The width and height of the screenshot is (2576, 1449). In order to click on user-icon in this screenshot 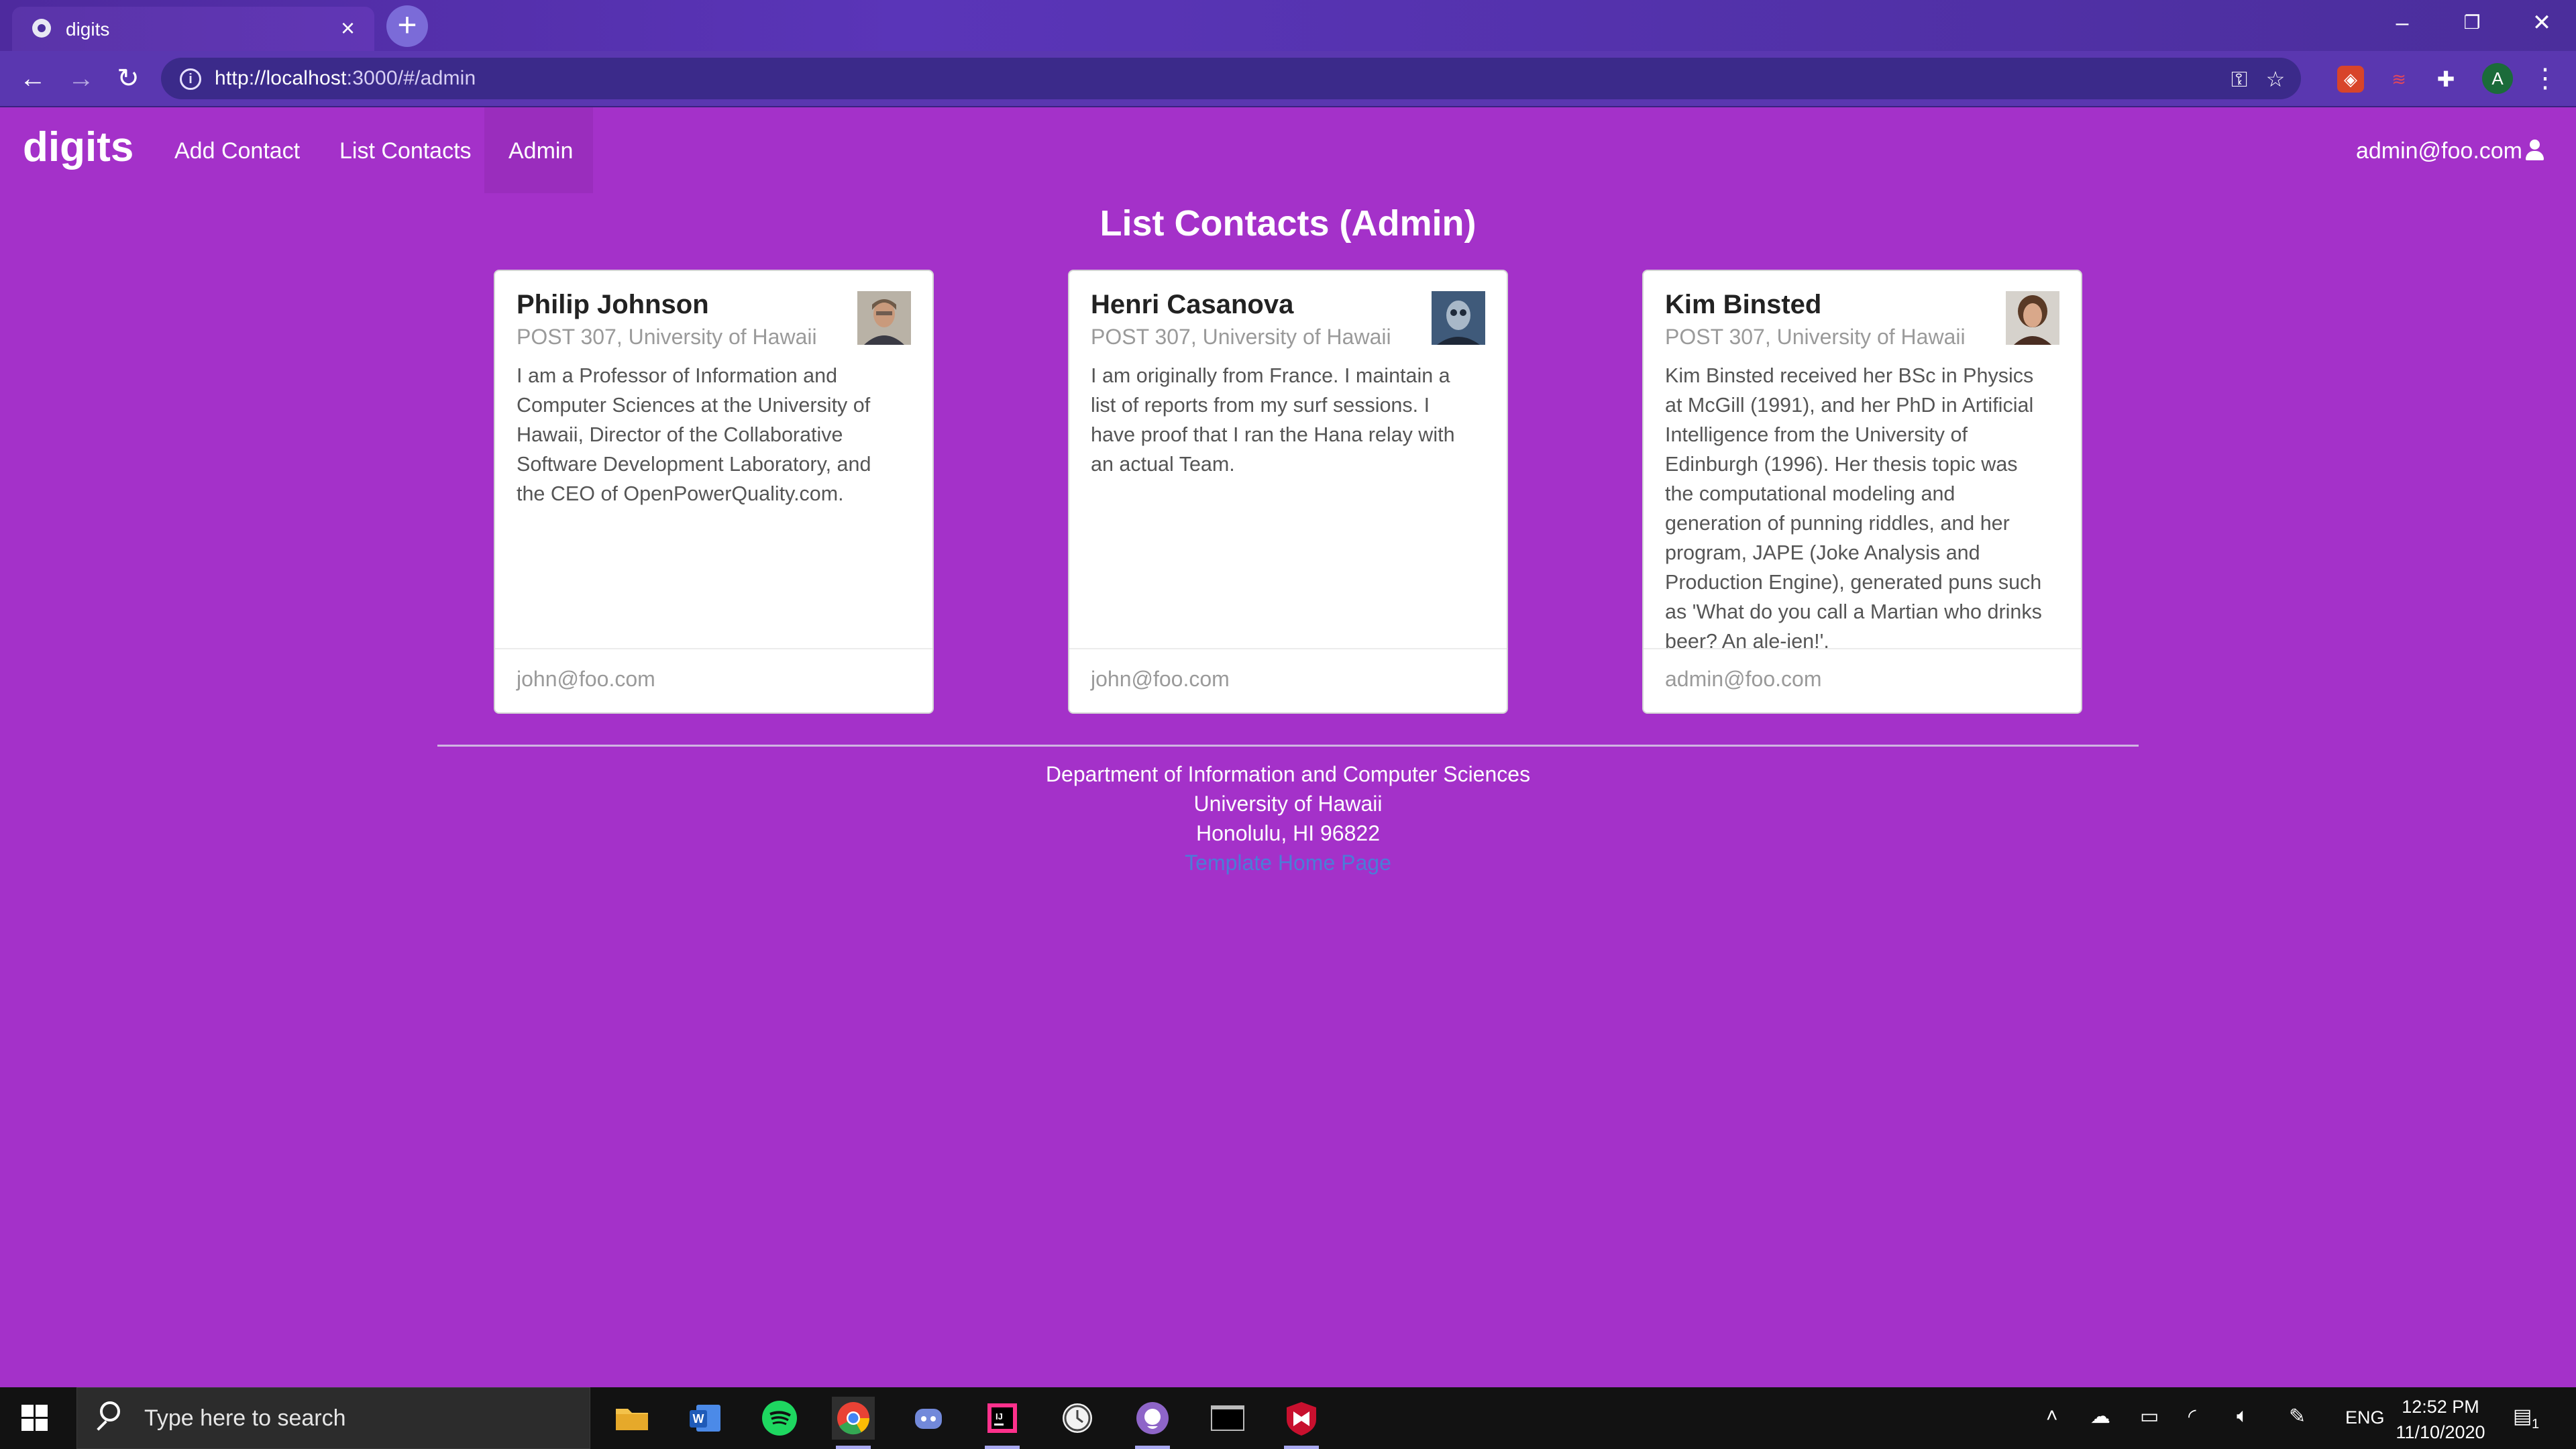, I will do `click(2534, 150)`.